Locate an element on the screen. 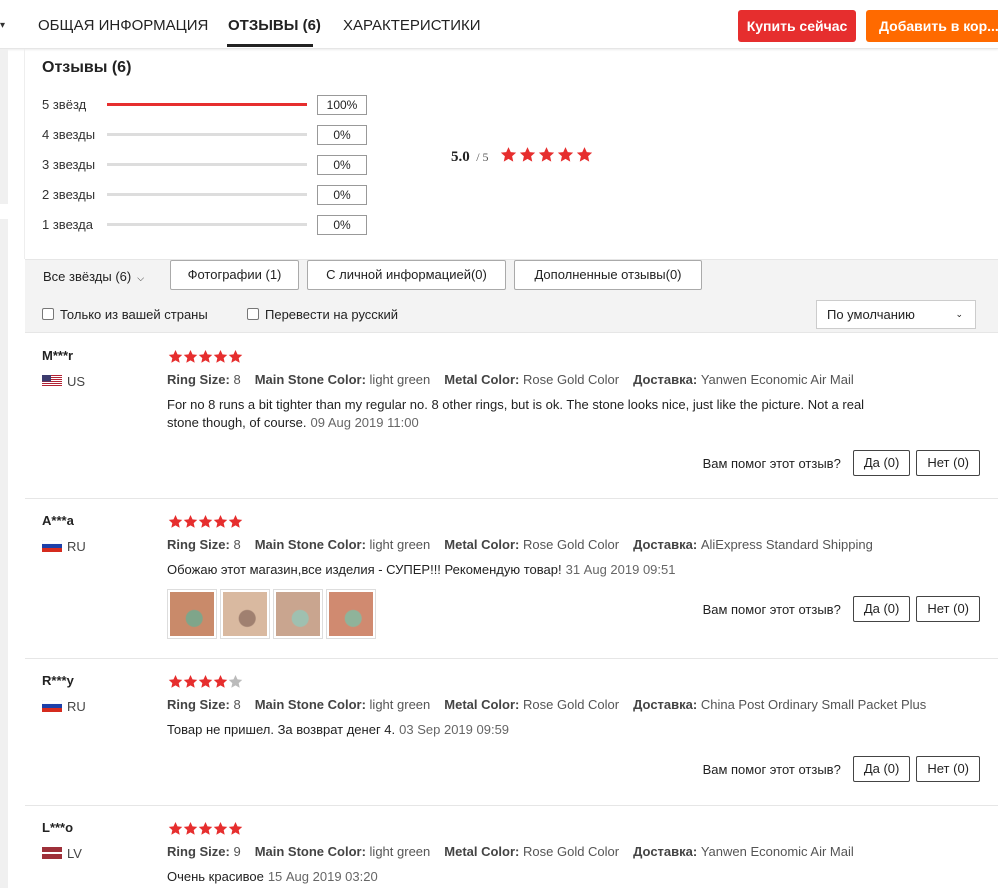 This screenshot has height=888, width=998. rating-row: 1 звезда 0% is located at coordinates (207, 225).